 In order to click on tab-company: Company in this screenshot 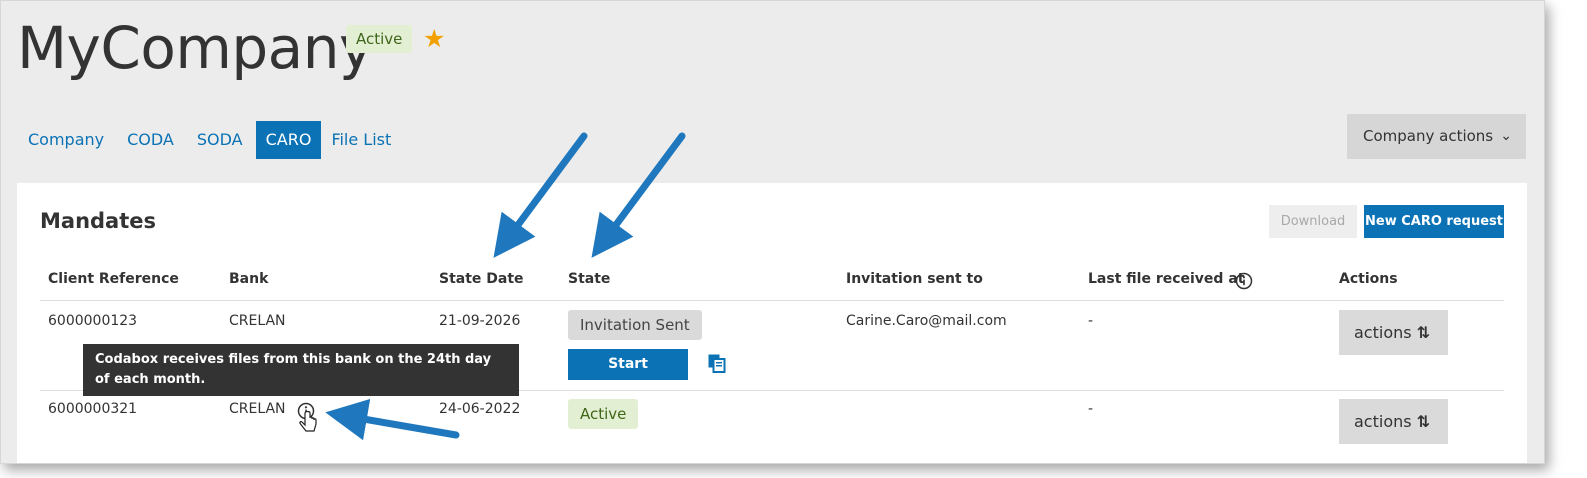, I will do `click(66, 140)`.